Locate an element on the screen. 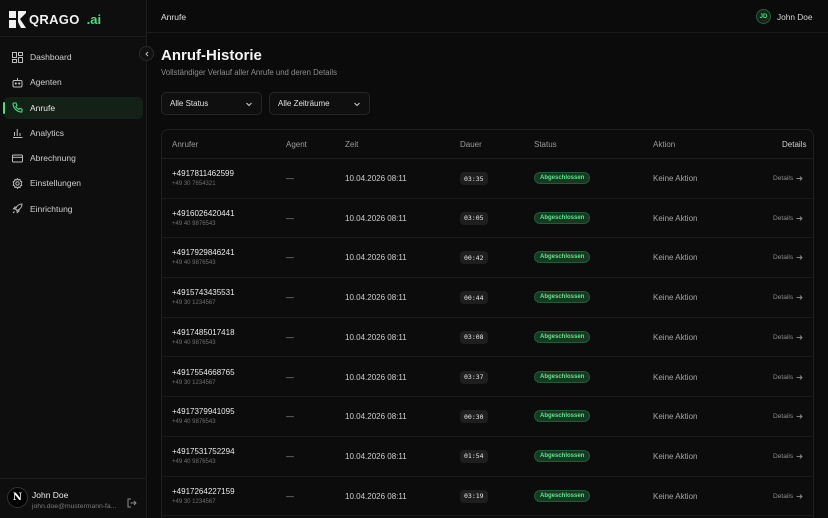 This screenshot has width=828, height=518. brand-name: QRAGO is located at coordinates (54, 19).